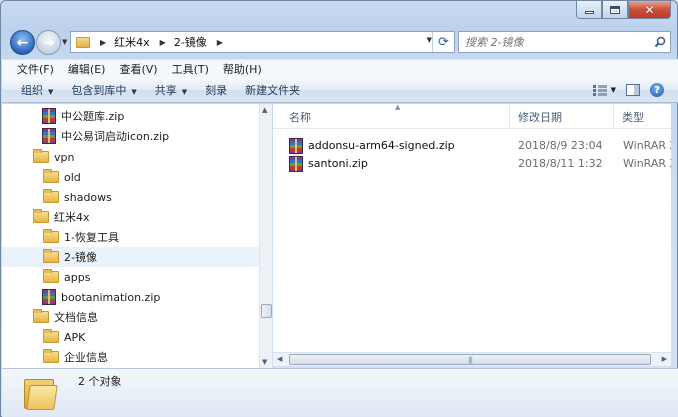  What do you see at coordinates (80, 257) in the screenshot?
I see `tree-item-label: 2-镜像` at bounding box center [80, 257].